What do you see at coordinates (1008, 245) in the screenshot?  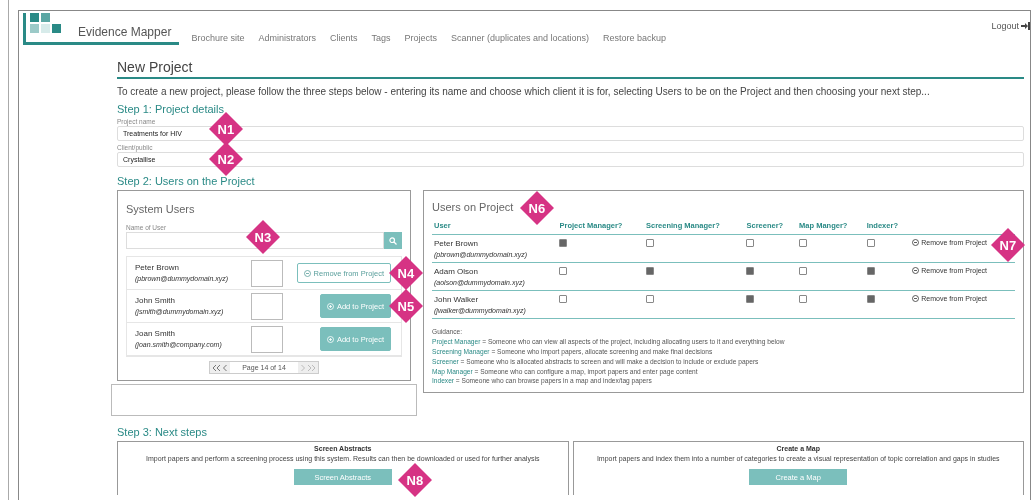 I see `callout-marker: N7` at bounding box center [1008, 245].